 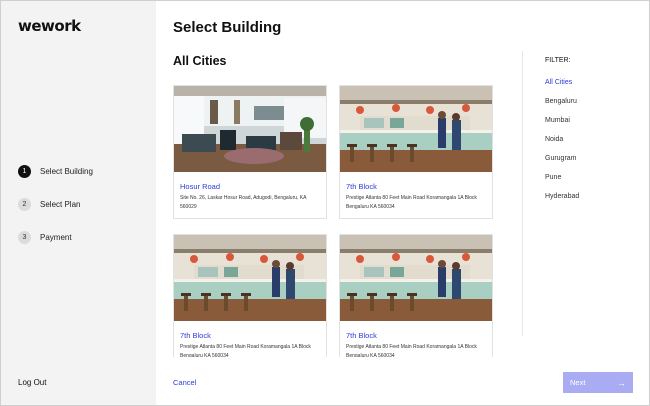 What do you see at coordinates (562, 202) in the screenshot?
I see `filter-option-hyderabad: Hyderabad` at bounding box center [562, 202].